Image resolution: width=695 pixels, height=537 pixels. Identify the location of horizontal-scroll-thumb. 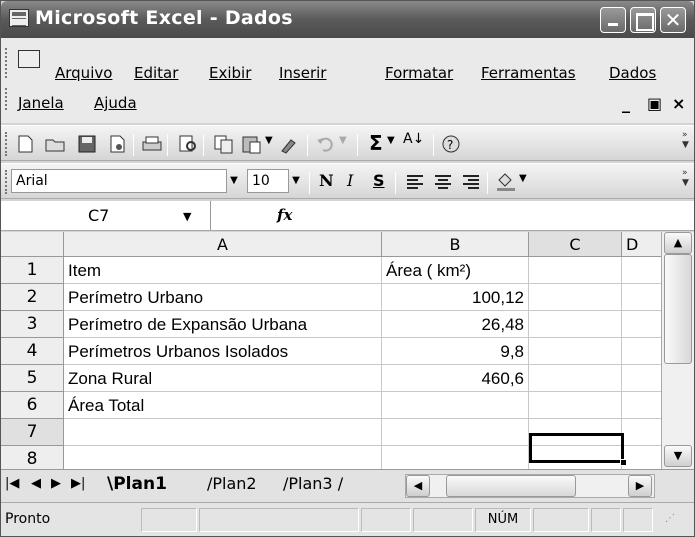
(511, 486).